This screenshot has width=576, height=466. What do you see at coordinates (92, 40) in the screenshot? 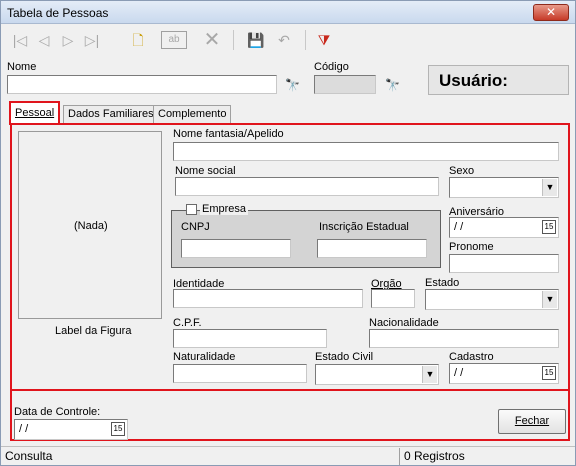
I see `last-record-icon: ▷|` at bounding box center [92, 40].